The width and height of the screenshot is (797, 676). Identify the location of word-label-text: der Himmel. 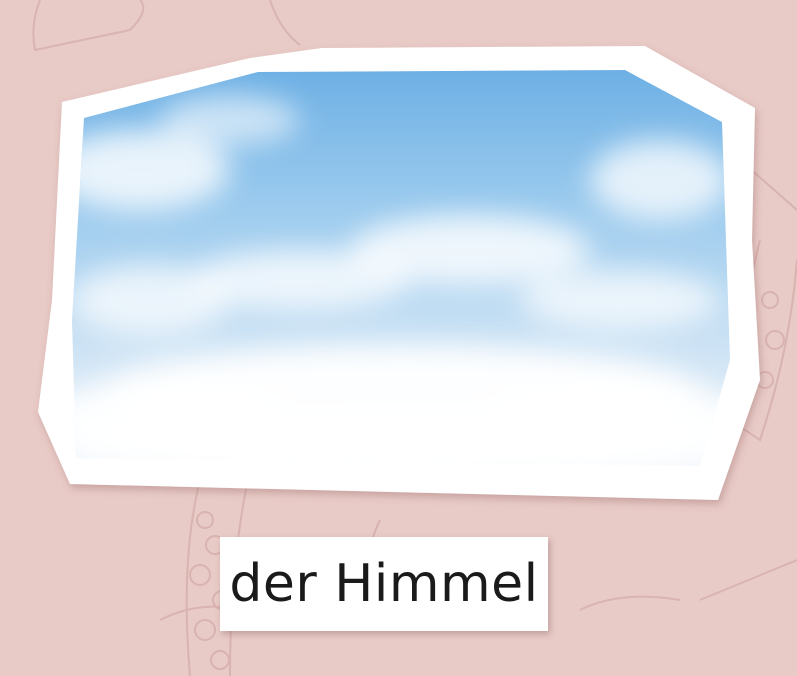
(384, 584).